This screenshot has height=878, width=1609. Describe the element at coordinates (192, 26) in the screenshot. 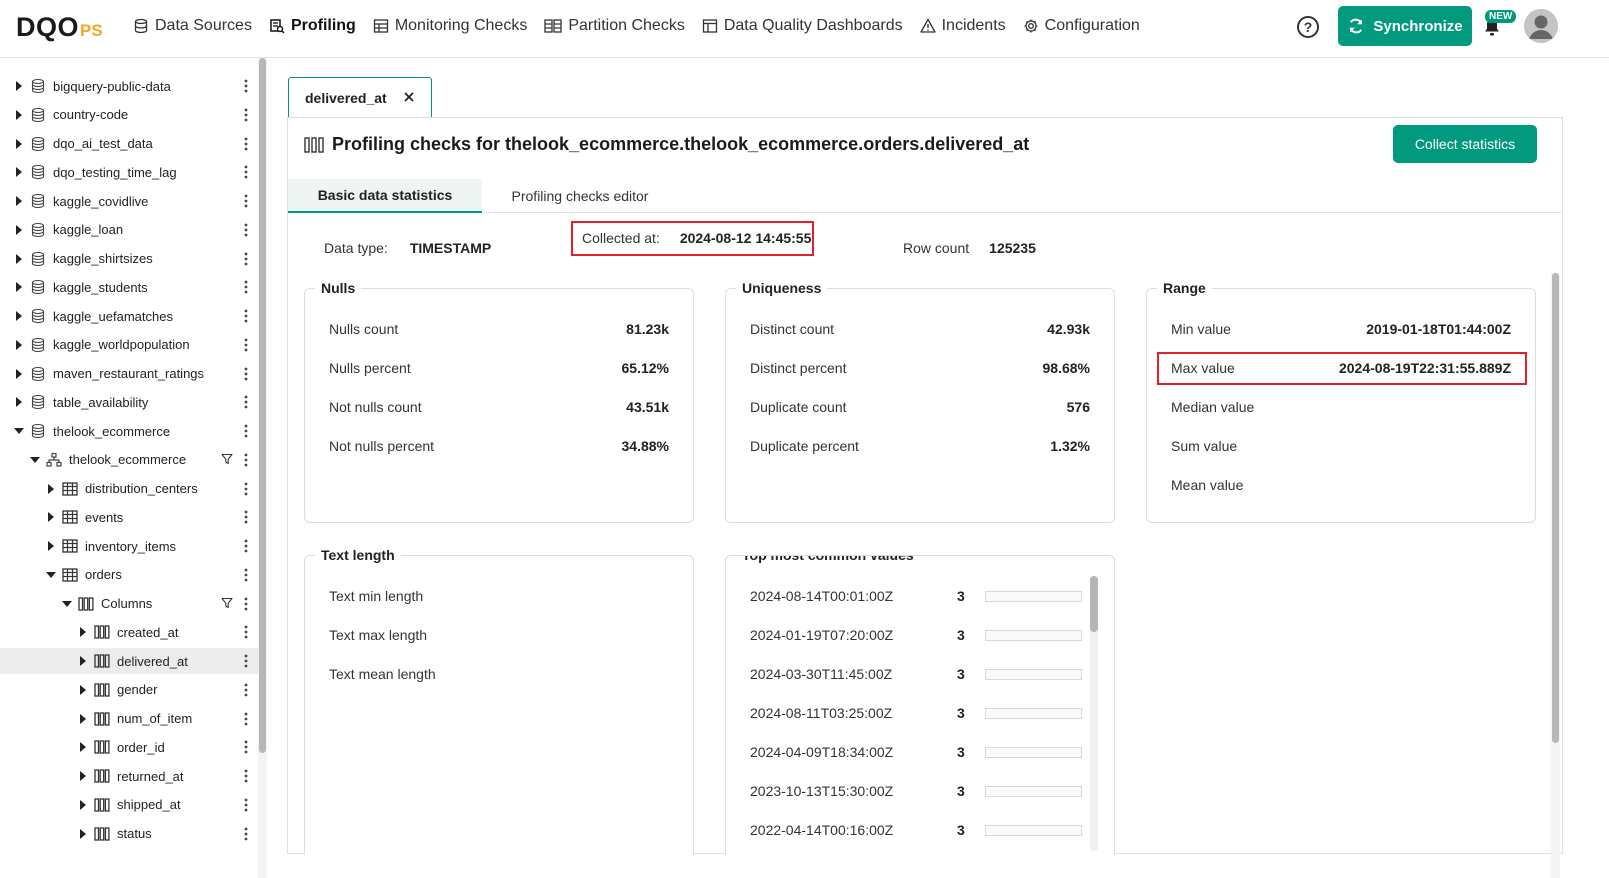

I see `nav-data-sources: Data Sources` at that location.